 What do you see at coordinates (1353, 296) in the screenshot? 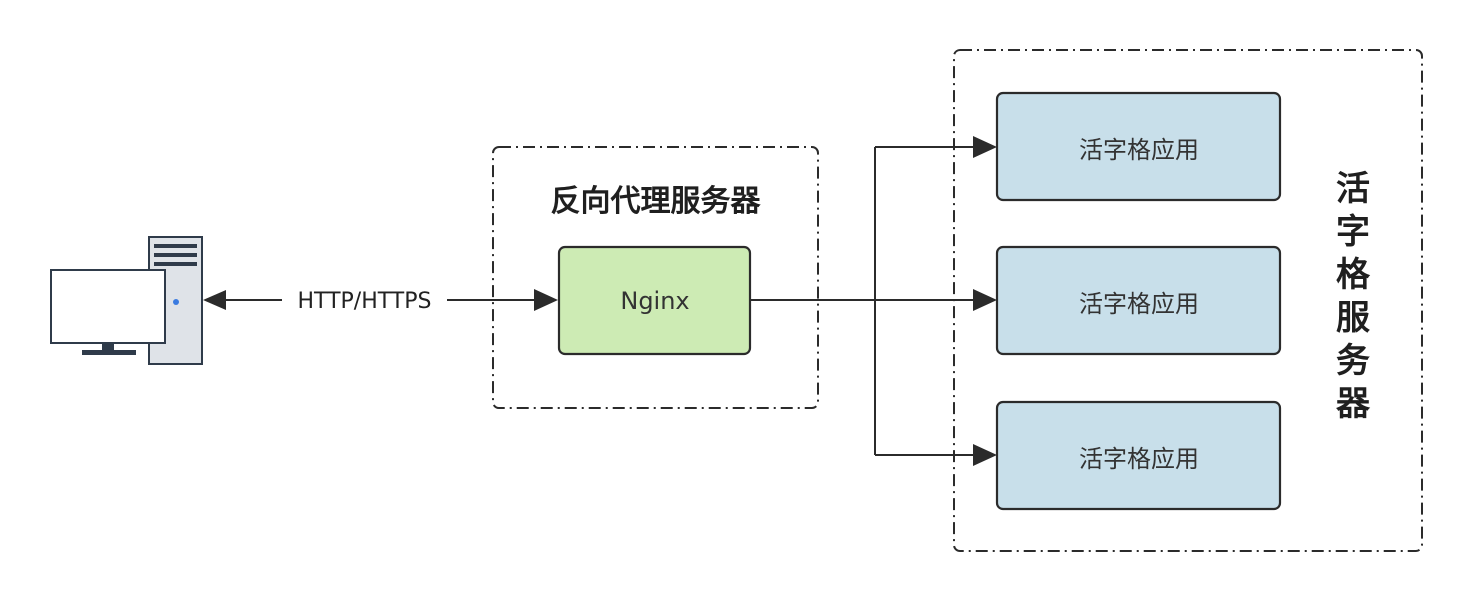
I see `server-group-title: 活字格服务器` at bounding box center [1353, 296].